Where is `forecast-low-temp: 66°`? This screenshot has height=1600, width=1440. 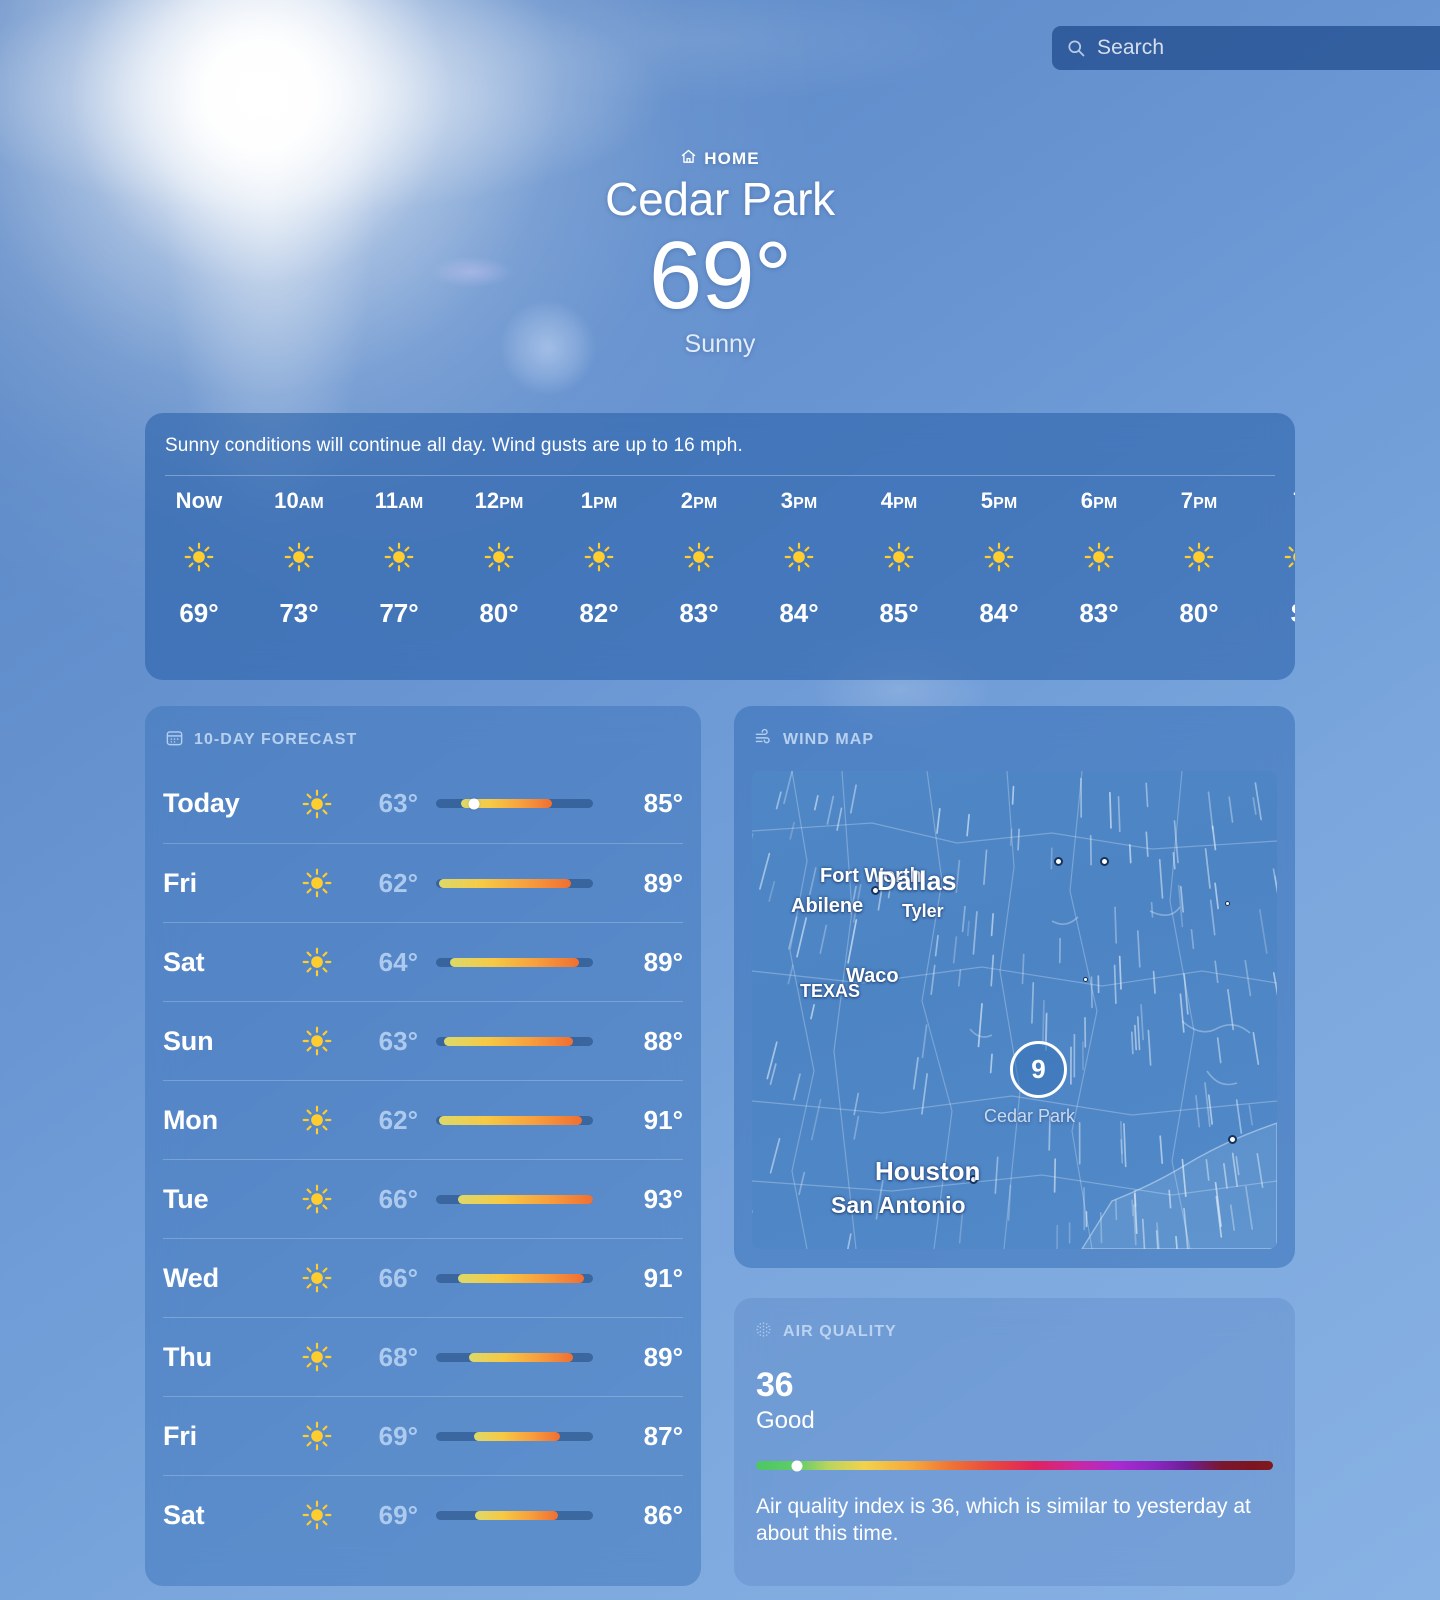 forecast-low-temp: 66° is located at coordinates (398, 1277).